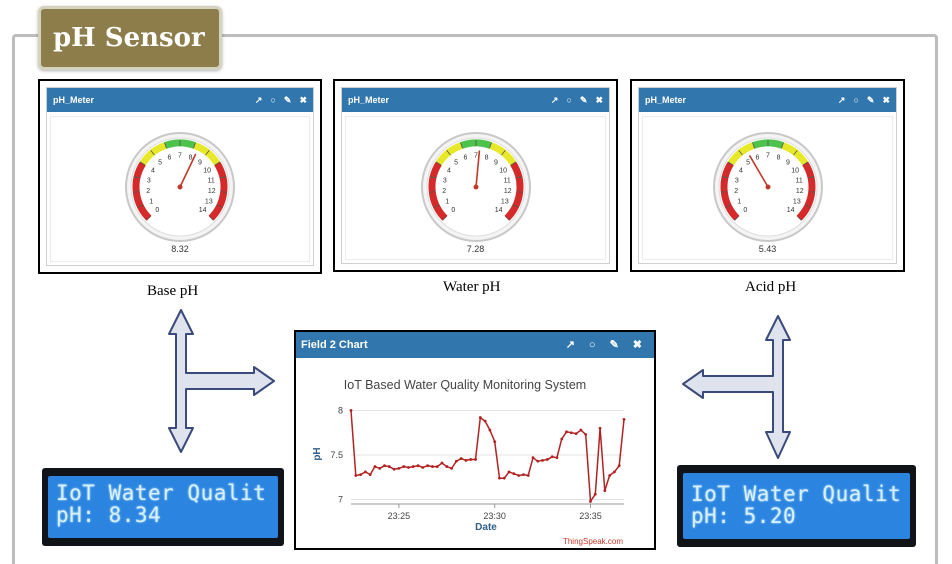 The image size is (952, 564). What do you see at coordinates (336, 455) in the screenshot?
I see `y-tick-label: 7.5` at bounding box center [336, 455].